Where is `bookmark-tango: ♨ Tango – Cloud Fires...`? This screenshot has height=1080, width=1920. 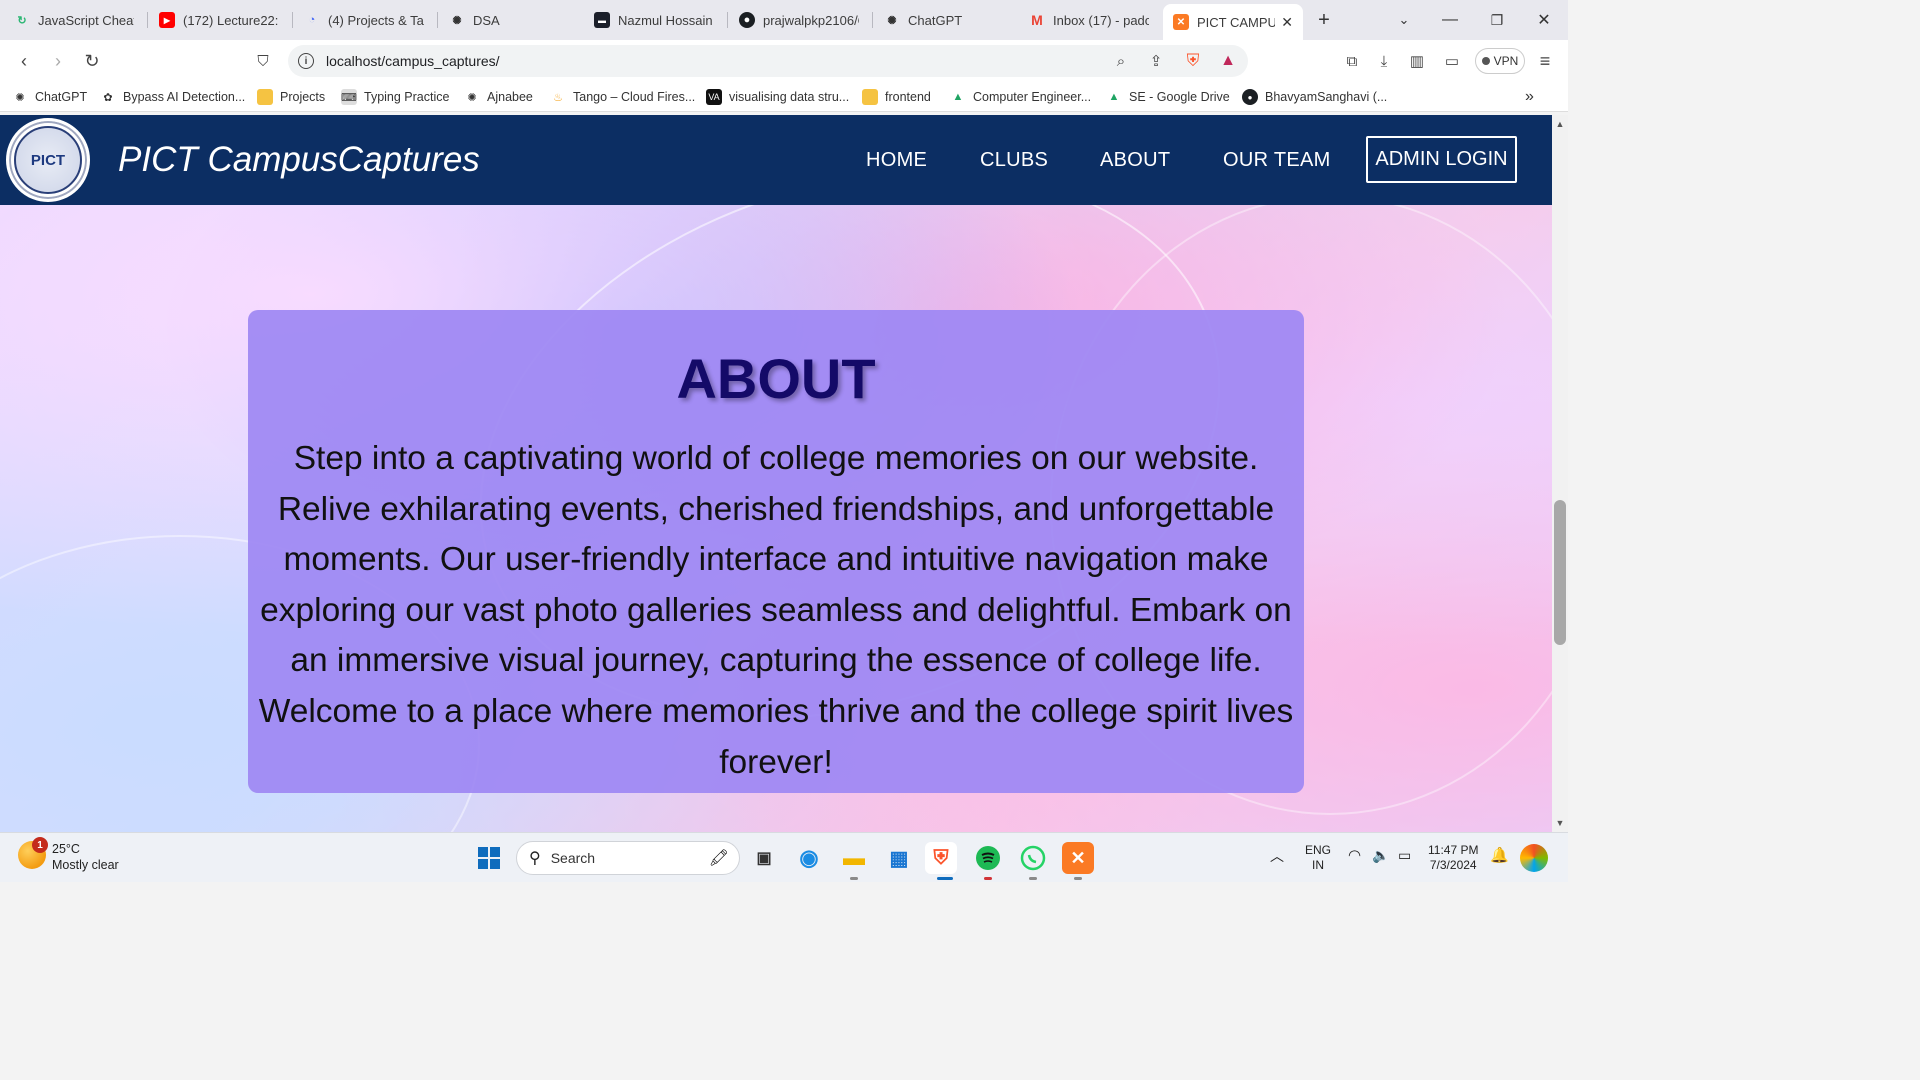 bookmark-tango: ♨ Tango – Cloud Fires... is located at coordinates (622, 97).